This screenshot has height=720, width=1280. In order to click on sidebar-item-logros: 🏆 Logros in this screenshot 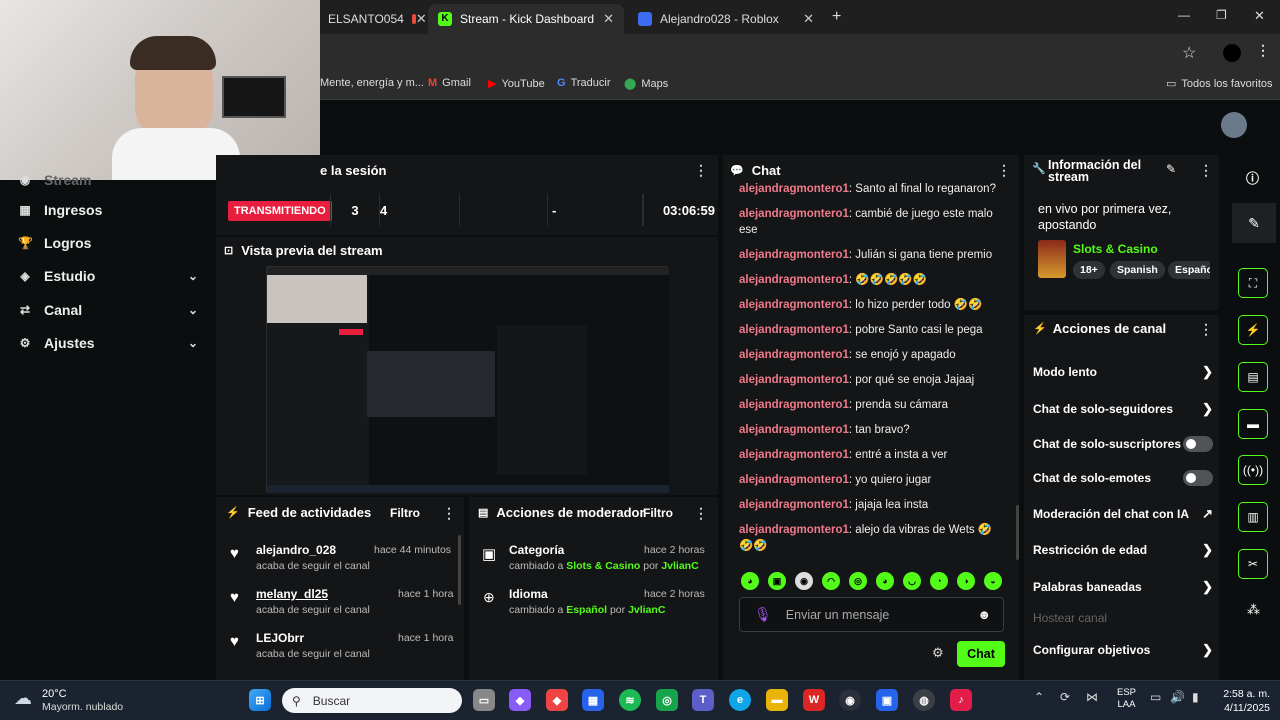, I will do `click(108, 243)`.